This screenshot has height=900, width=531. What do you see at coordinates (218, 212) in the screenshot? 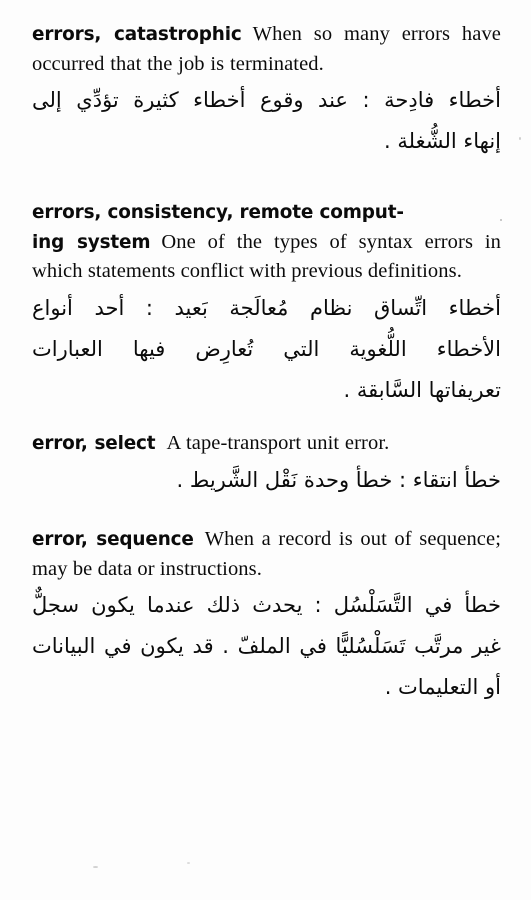
I see `entry-headword-line-1: errors, consistency, remote comput-` at bounding box center [218, 212].